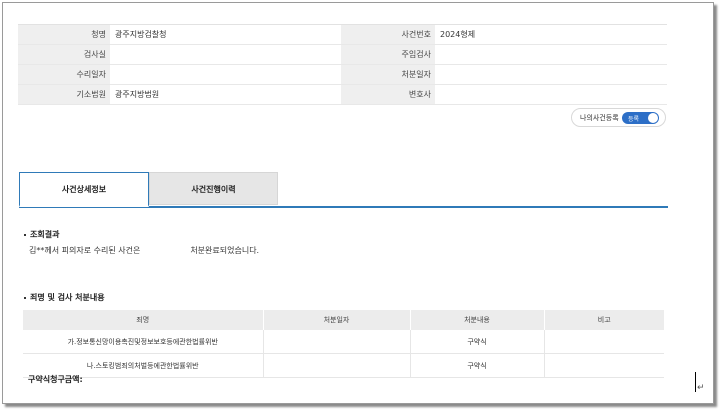 The height and width of the screenshot is (410, 723). I want to click on info-label: 기소법원, so click(64, 94).